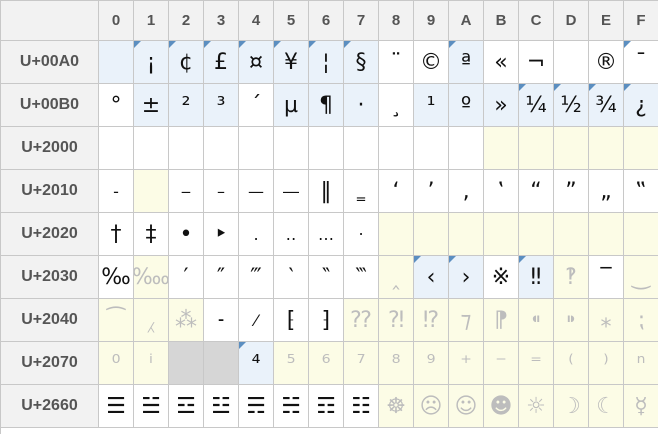 Image resolution: width=658 pixels, height=434 pixels. What do you see at coordinates (466, 406) in the screenshot?
I see `glyph-cell: ☺` at bounding box center [466, 406].